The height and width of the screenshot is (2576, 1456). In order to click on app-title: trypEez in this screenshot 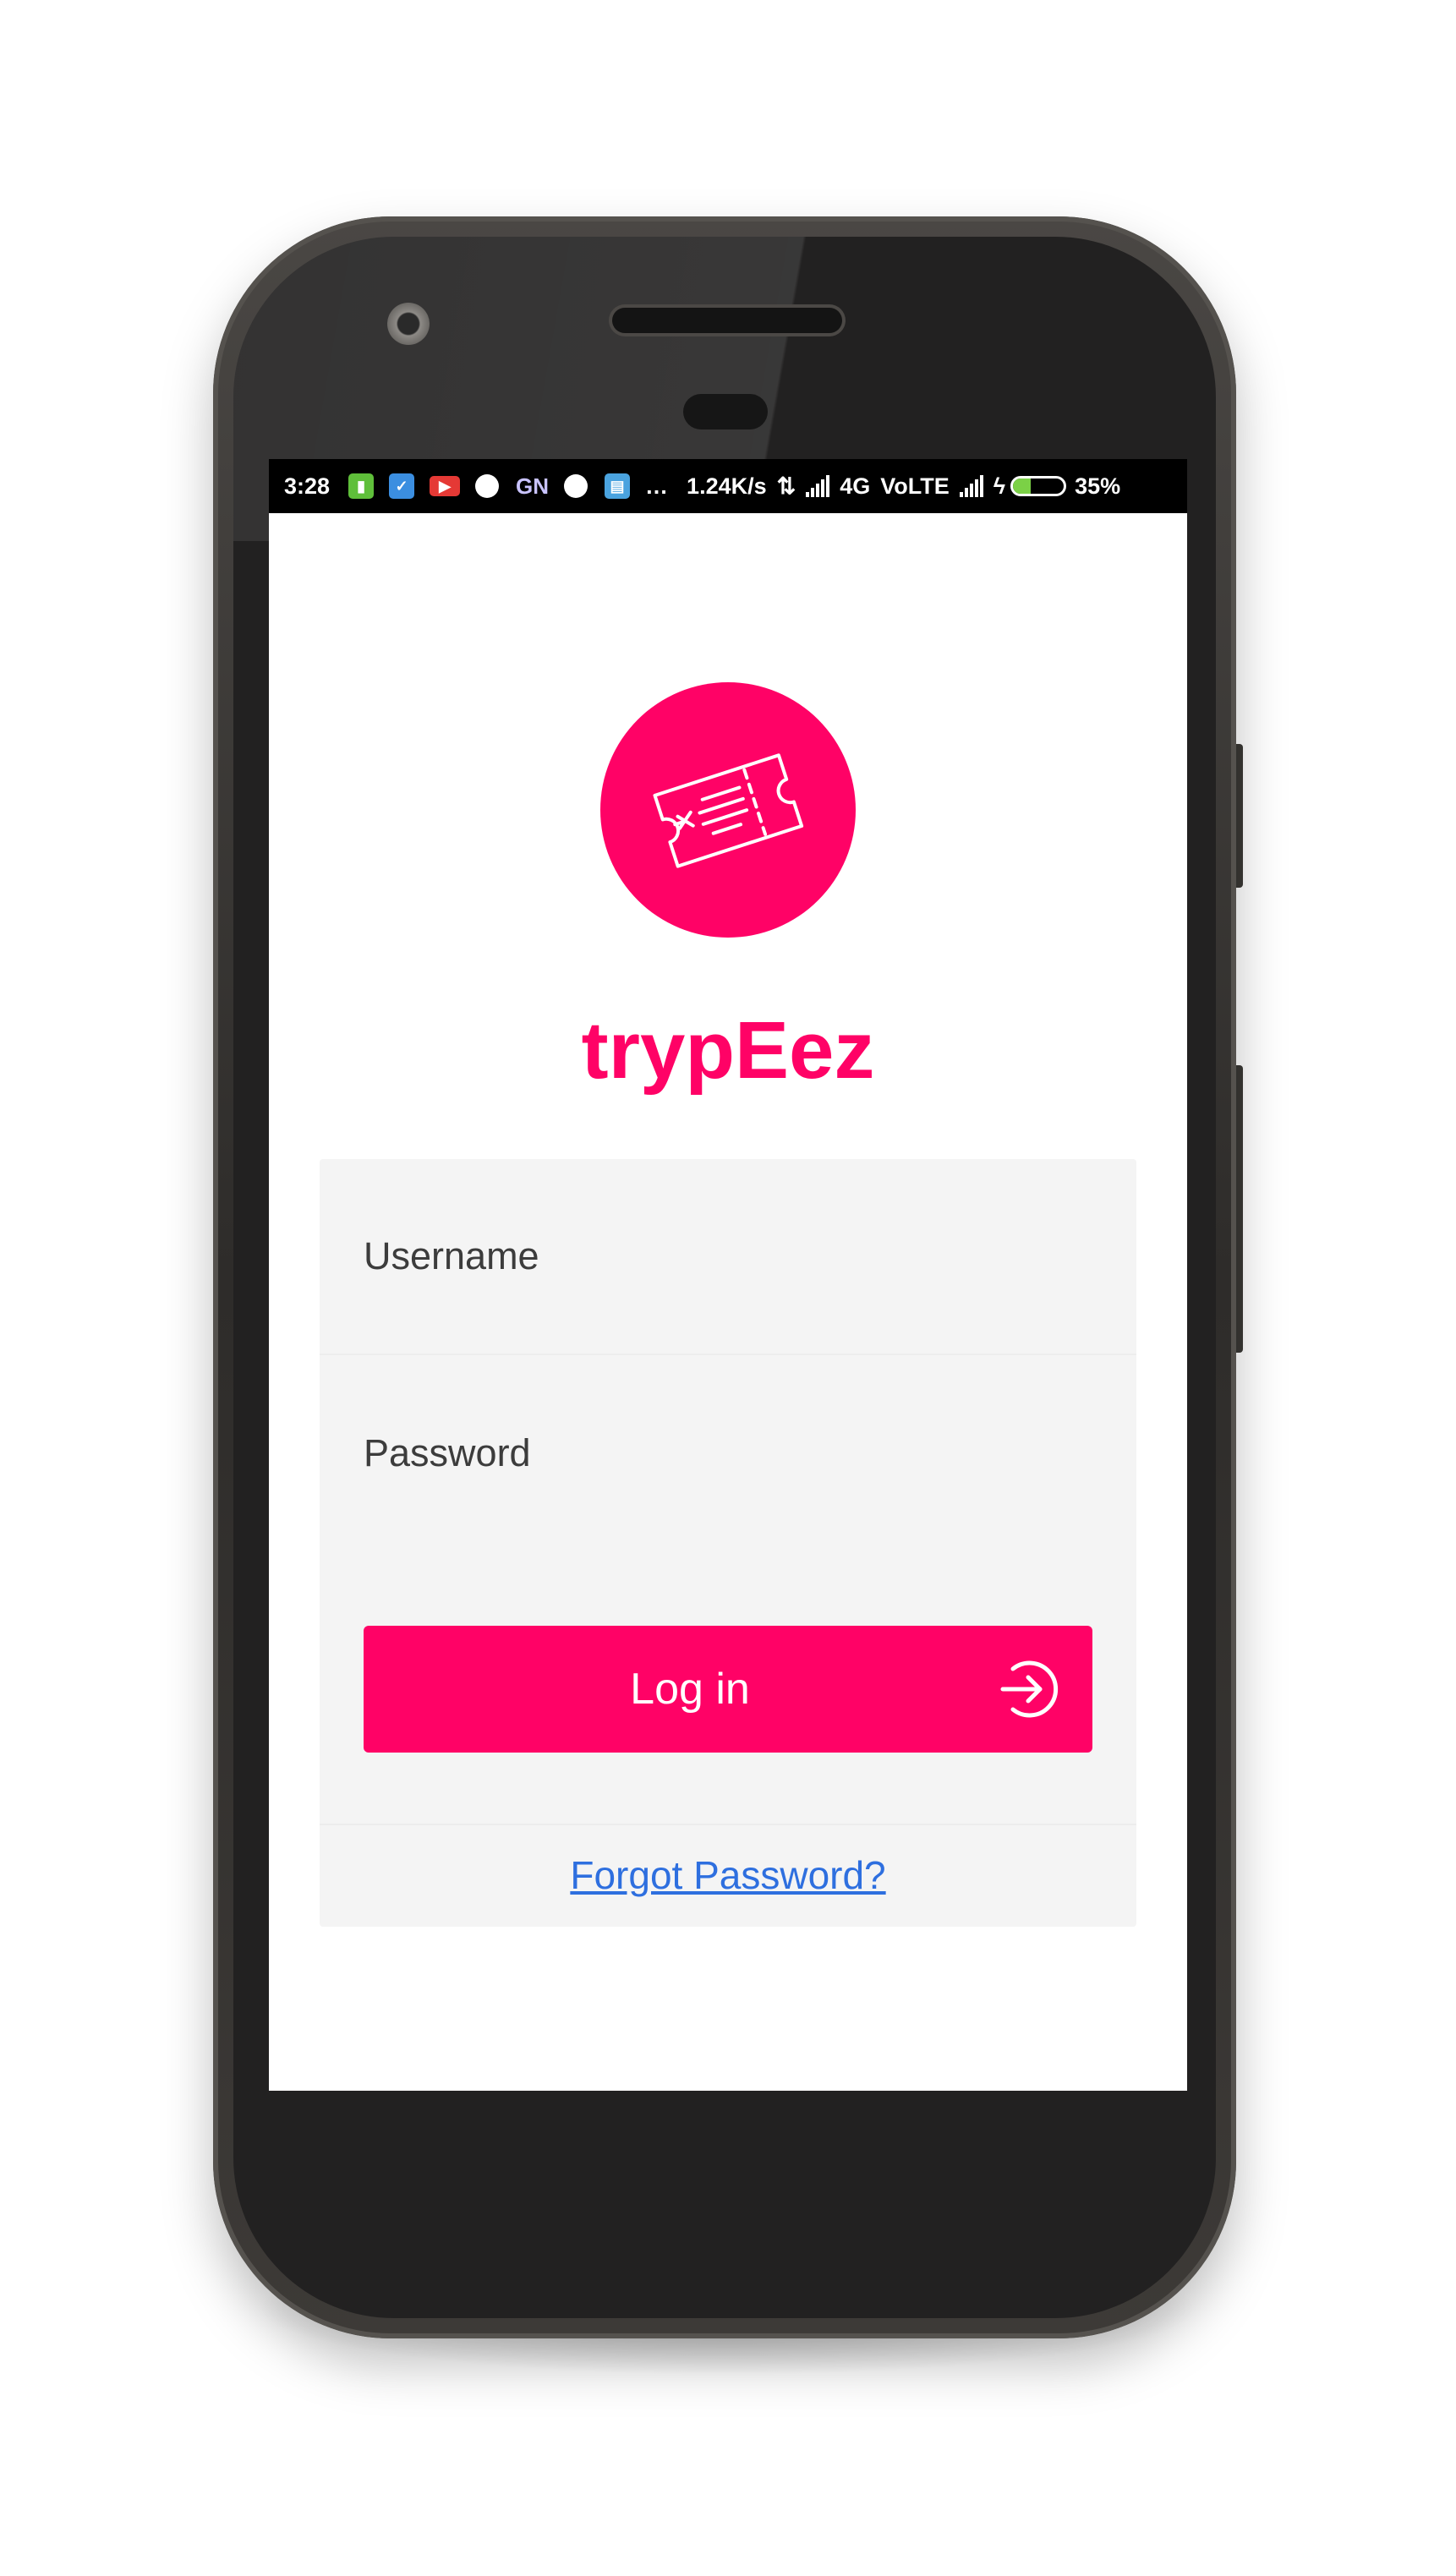, I will do `click(728, 1050)`.